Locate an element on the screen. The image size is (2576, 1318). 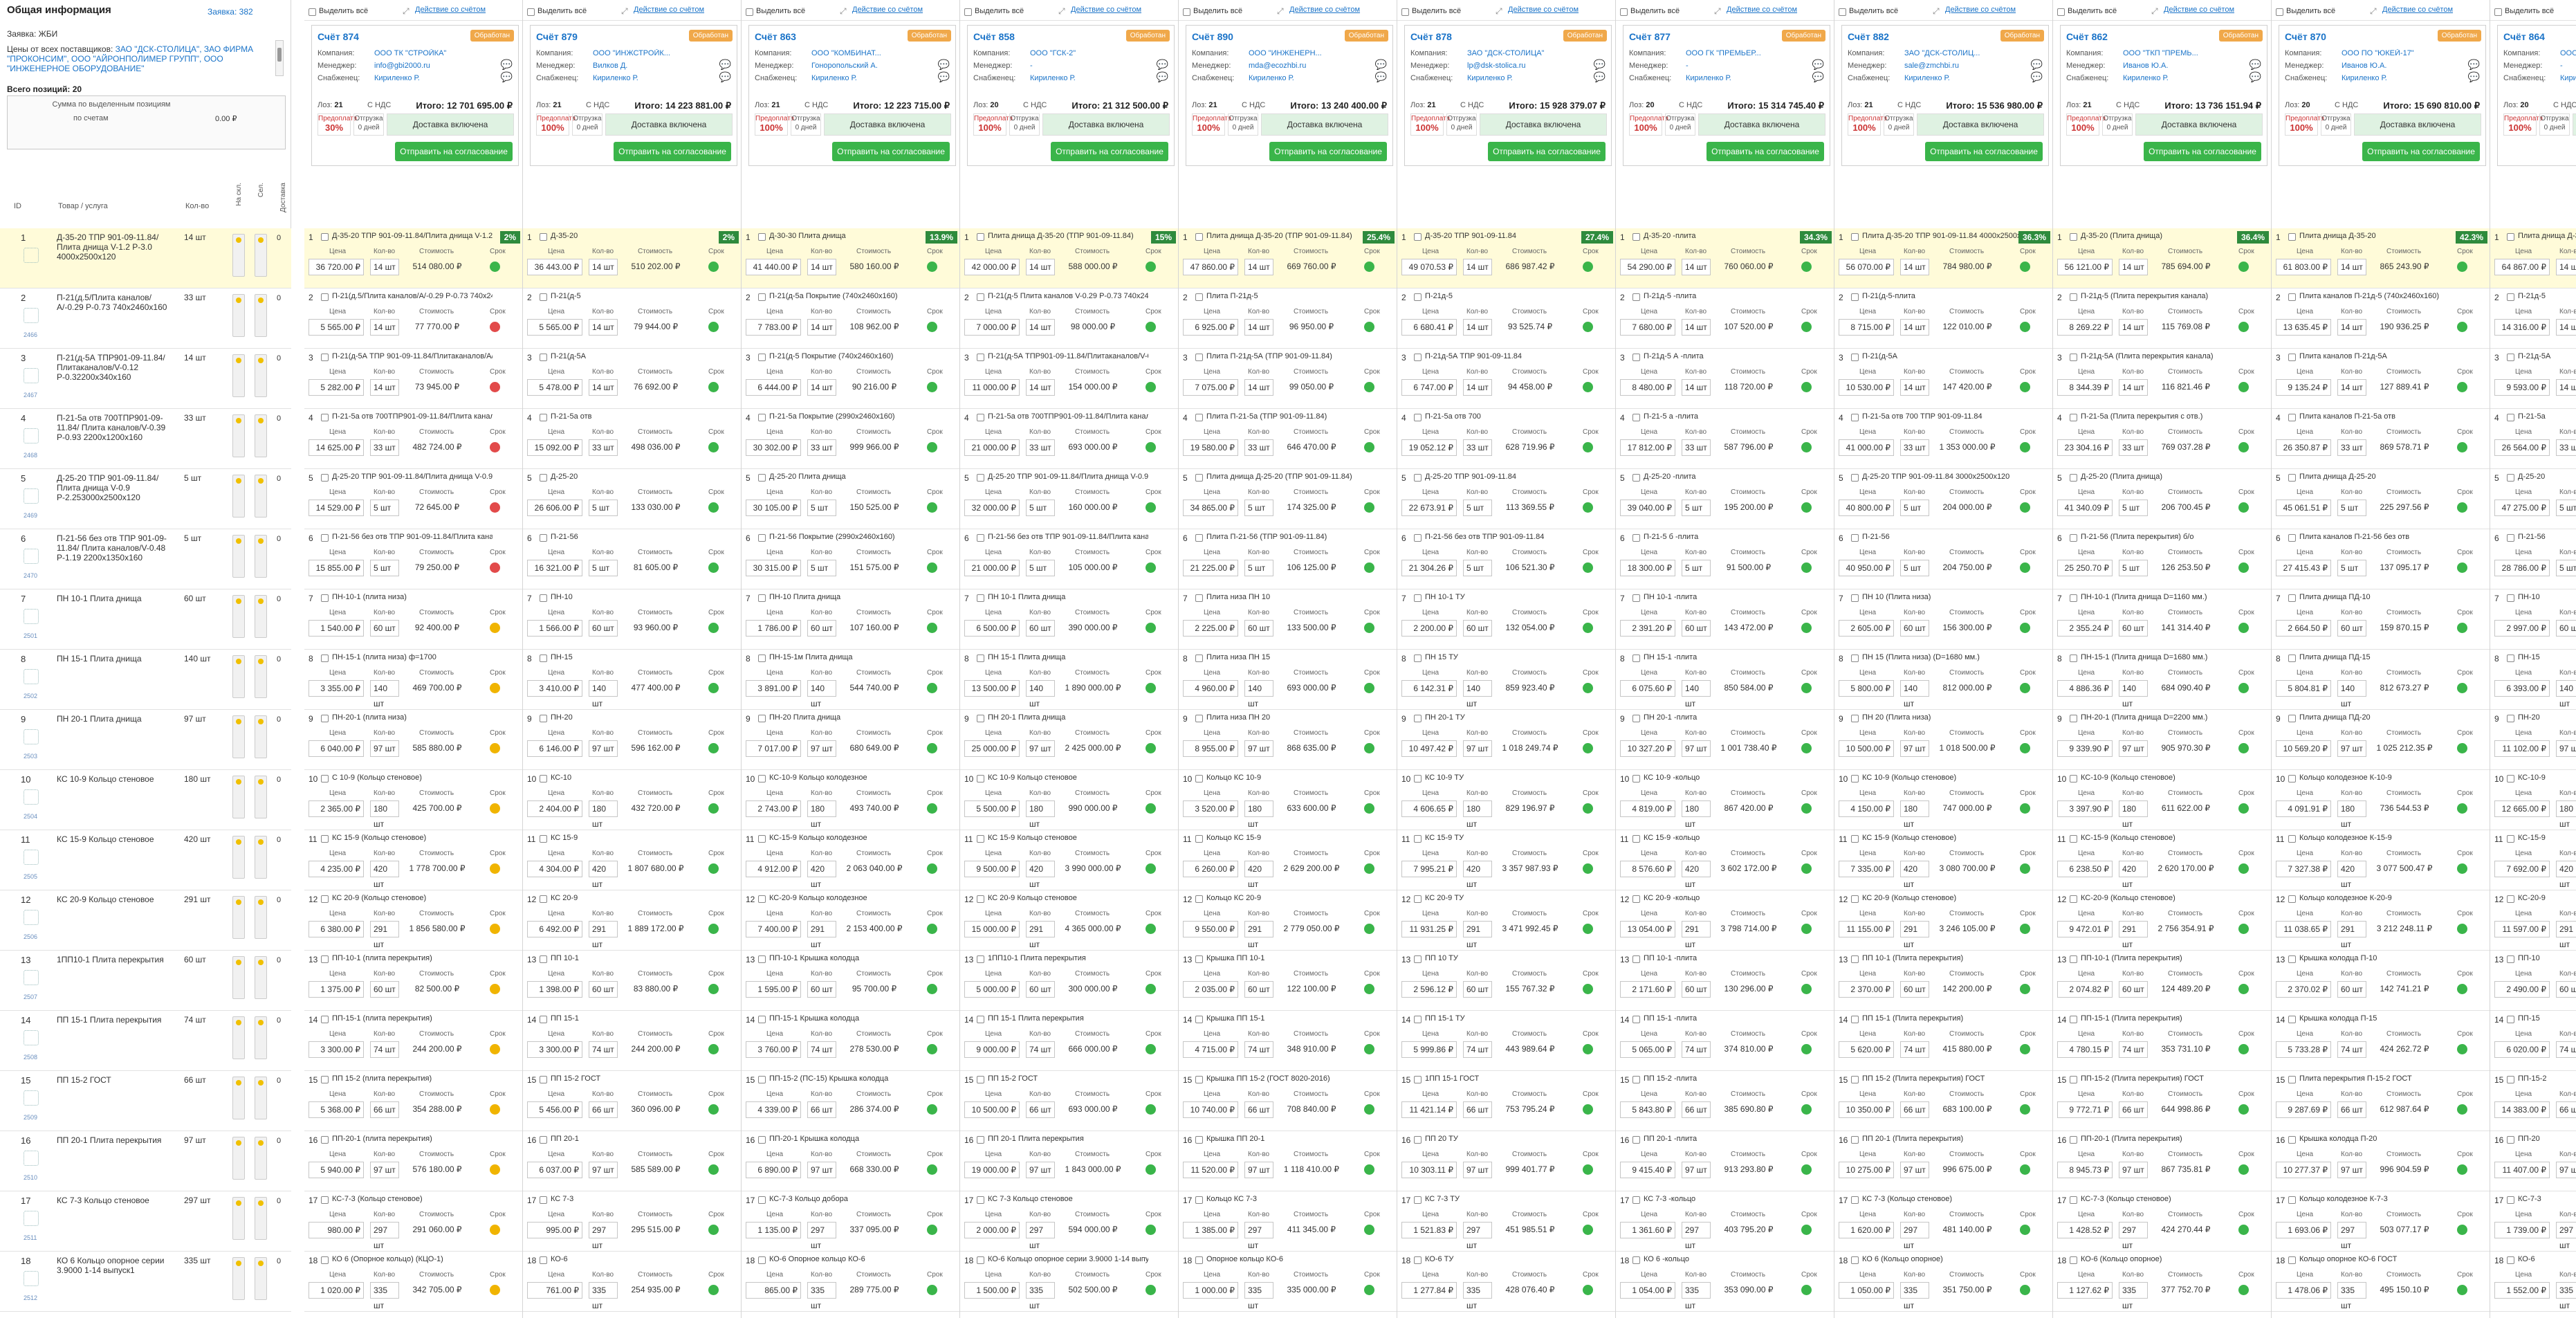
price-input: 7 335.00 ₽ is located at coordinates (1866, 869).